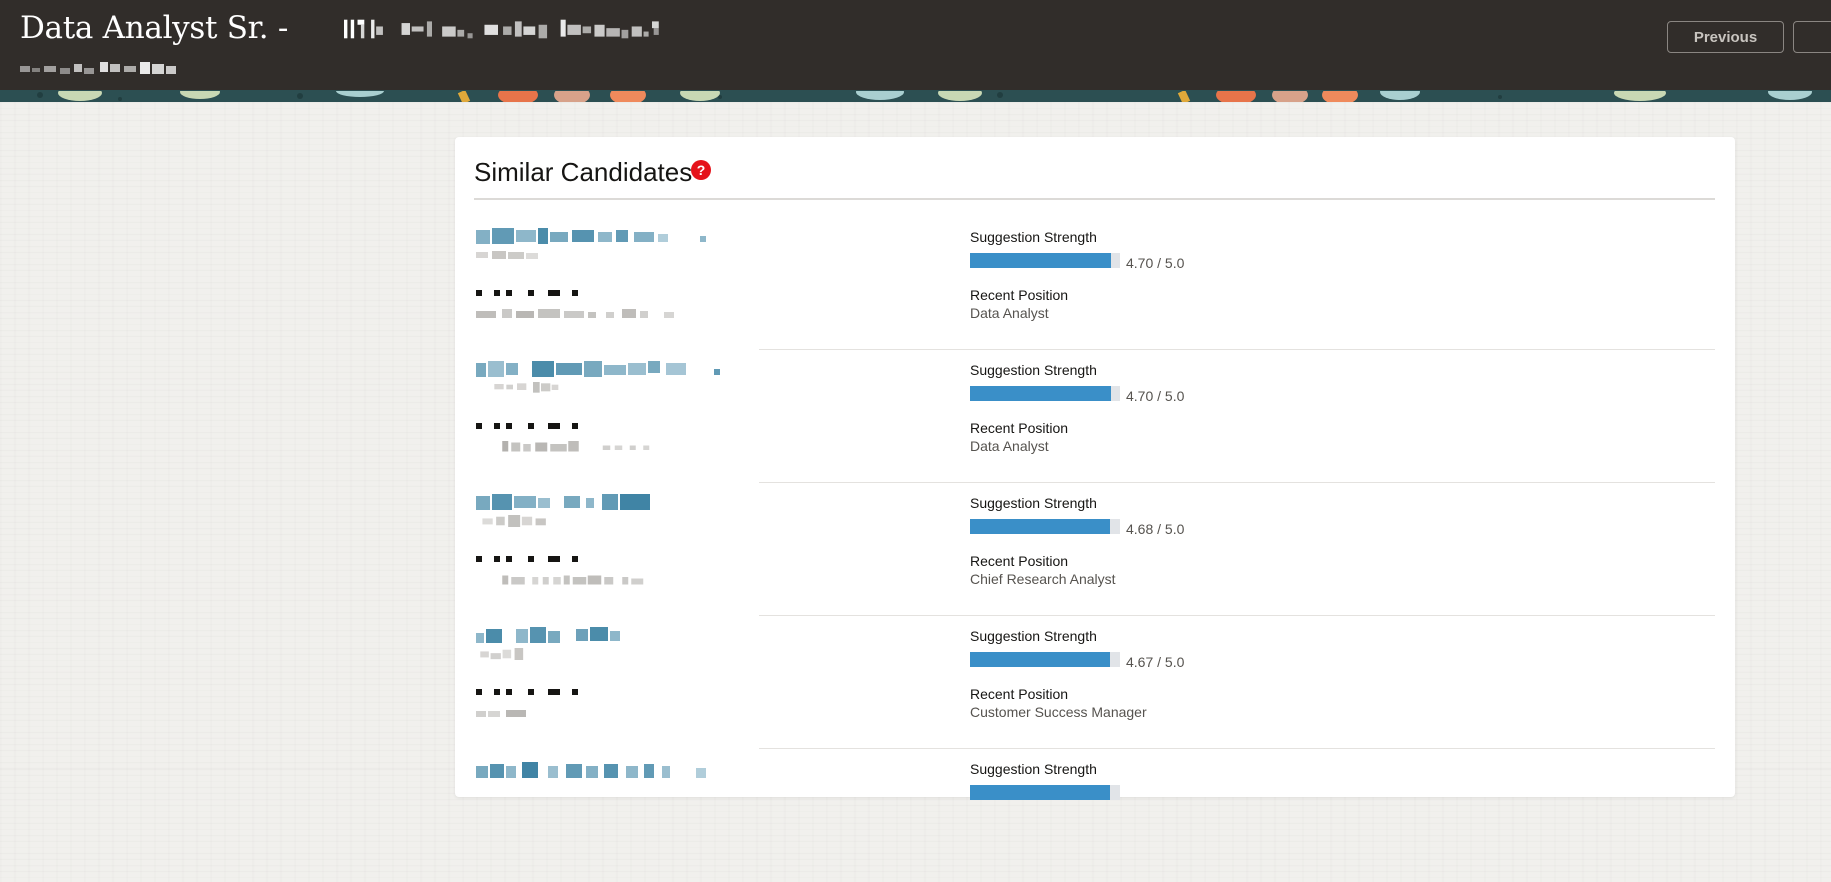 This screenshot has width=1831, height=882. Describe the element at coordinates (701, 170) in the screenshot. I see `question-circle-icon: ?` at that location.